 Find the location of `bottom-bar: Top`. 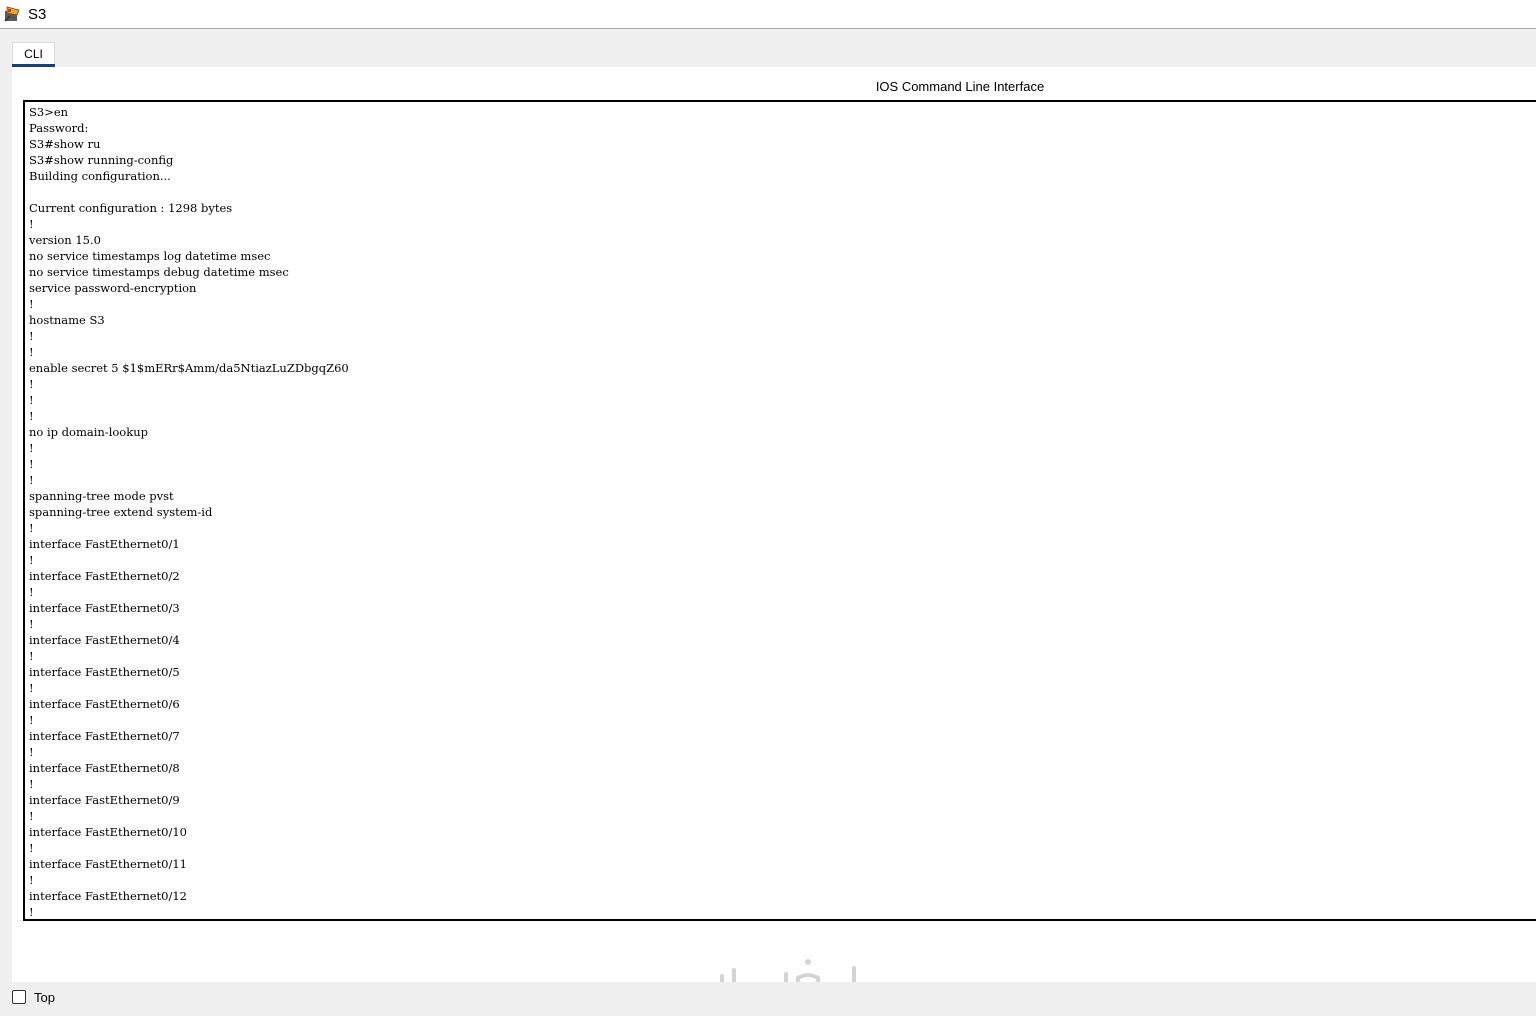

bottom-bar: Top is located at coordinates (768, 999).